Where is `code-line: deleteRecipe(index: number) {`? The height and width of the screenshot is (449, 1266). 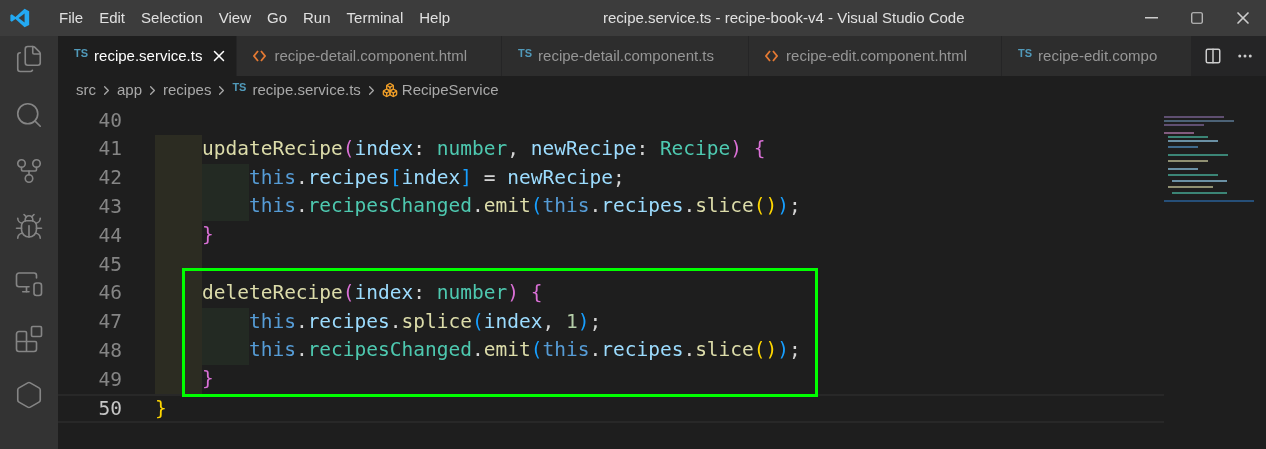 code-line: deleteRecipe(index: number) { is located at coordinates (349, 293).